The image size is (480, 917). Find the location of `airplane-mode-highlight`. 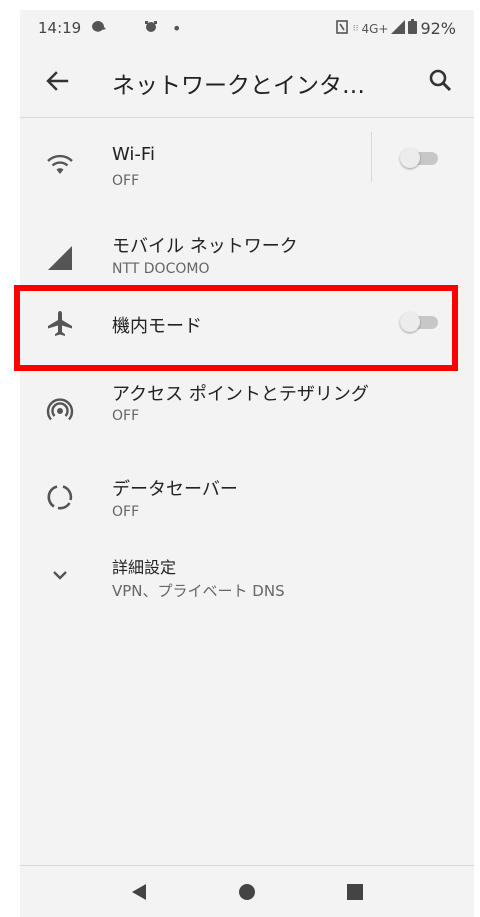

airplane-mode-highlight is located at coordinates (236, 328).